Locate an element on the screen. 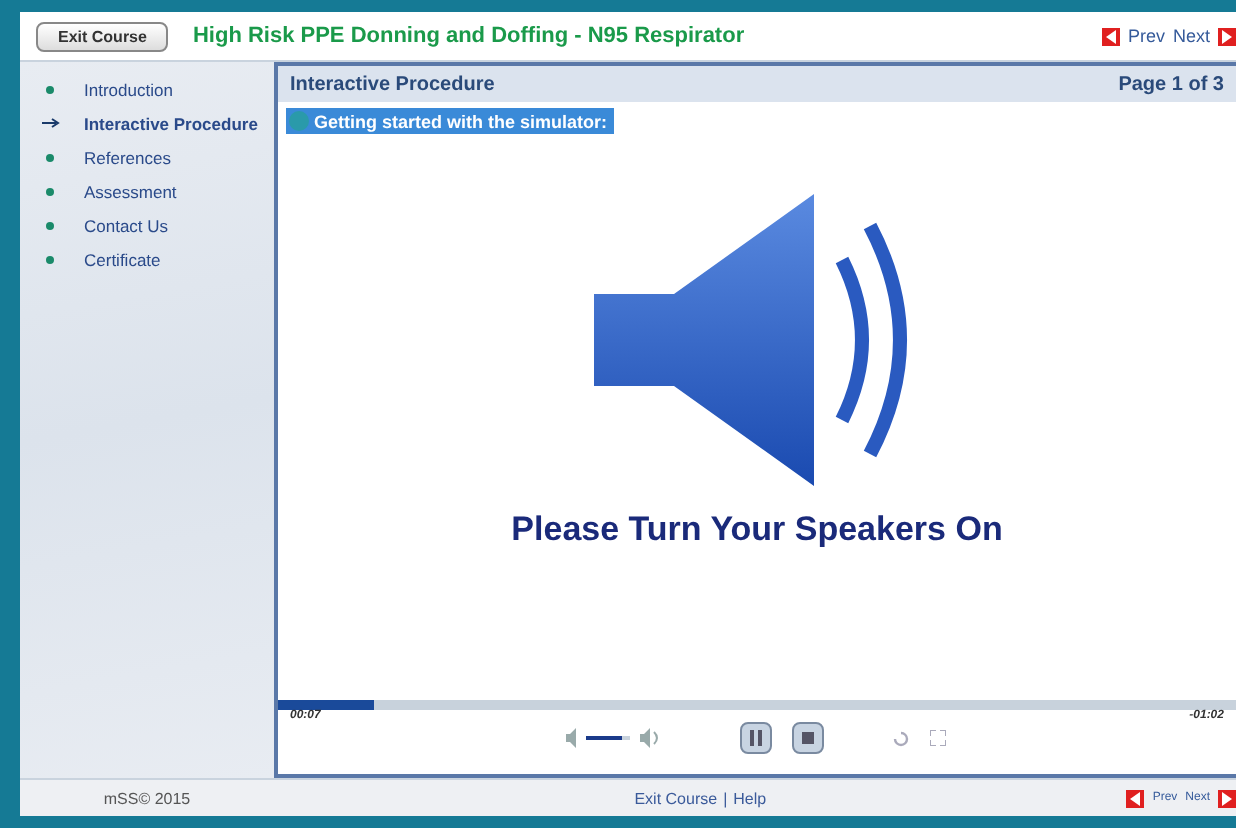  sidebar-item: References is located at coordinates (147, 157).